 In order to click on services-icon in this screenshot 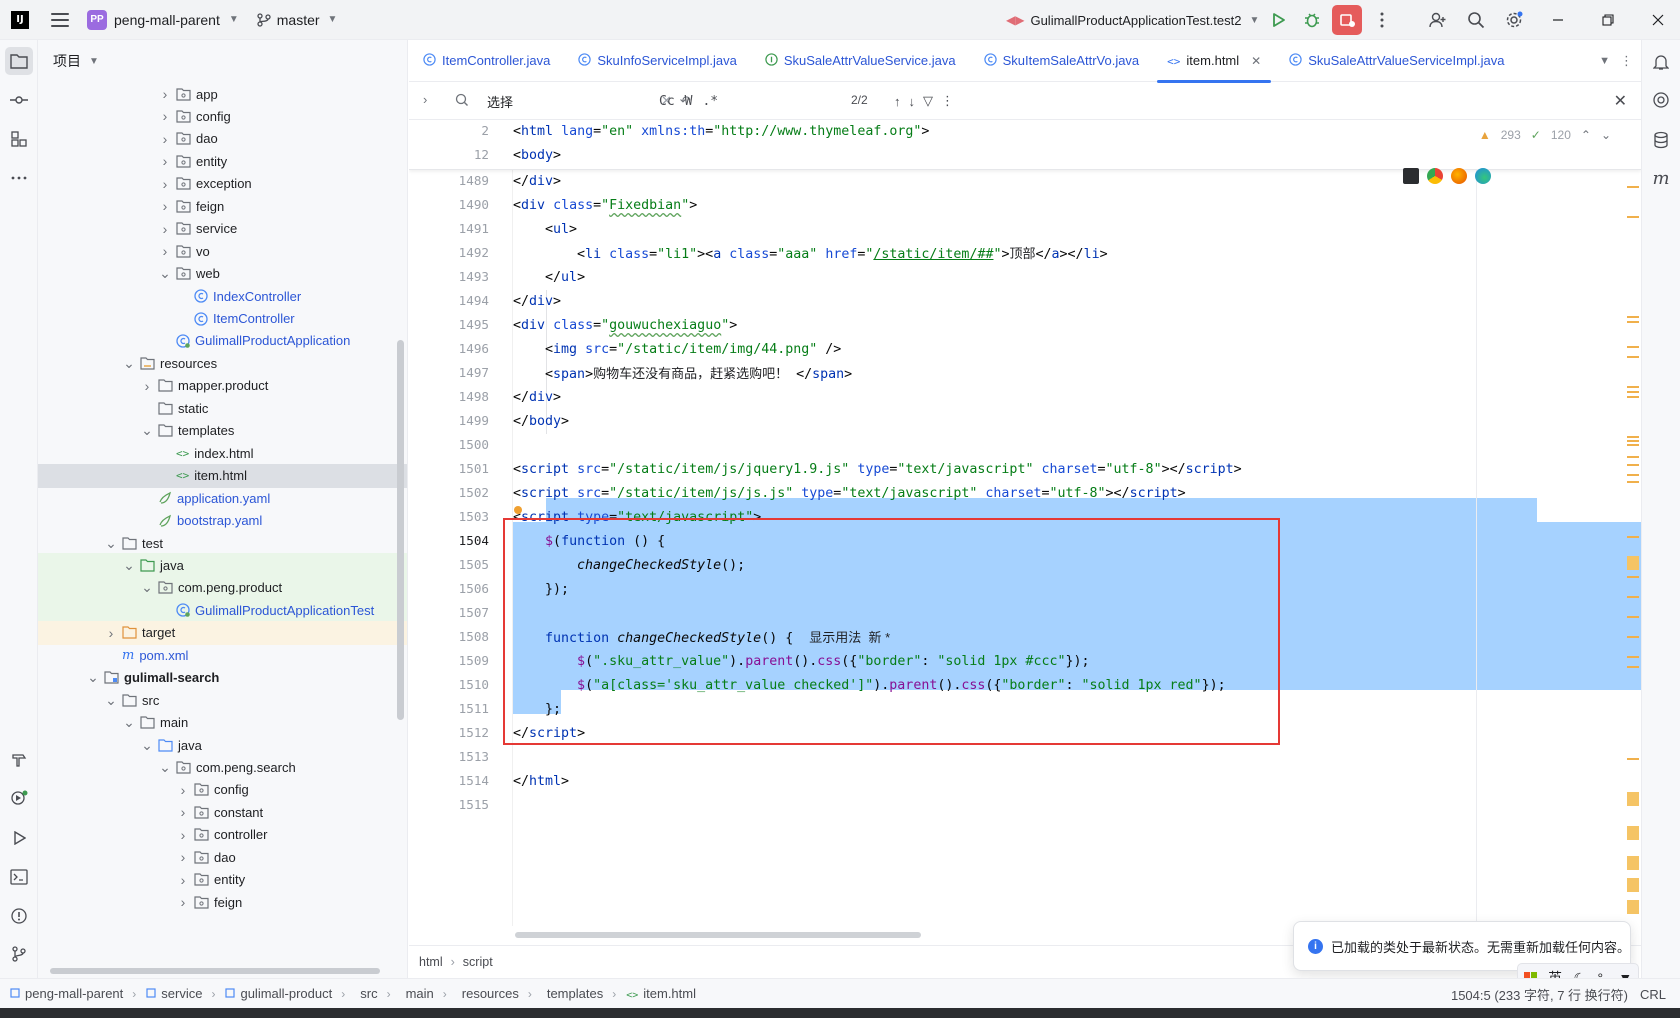, I will do `click(19, 798)`.